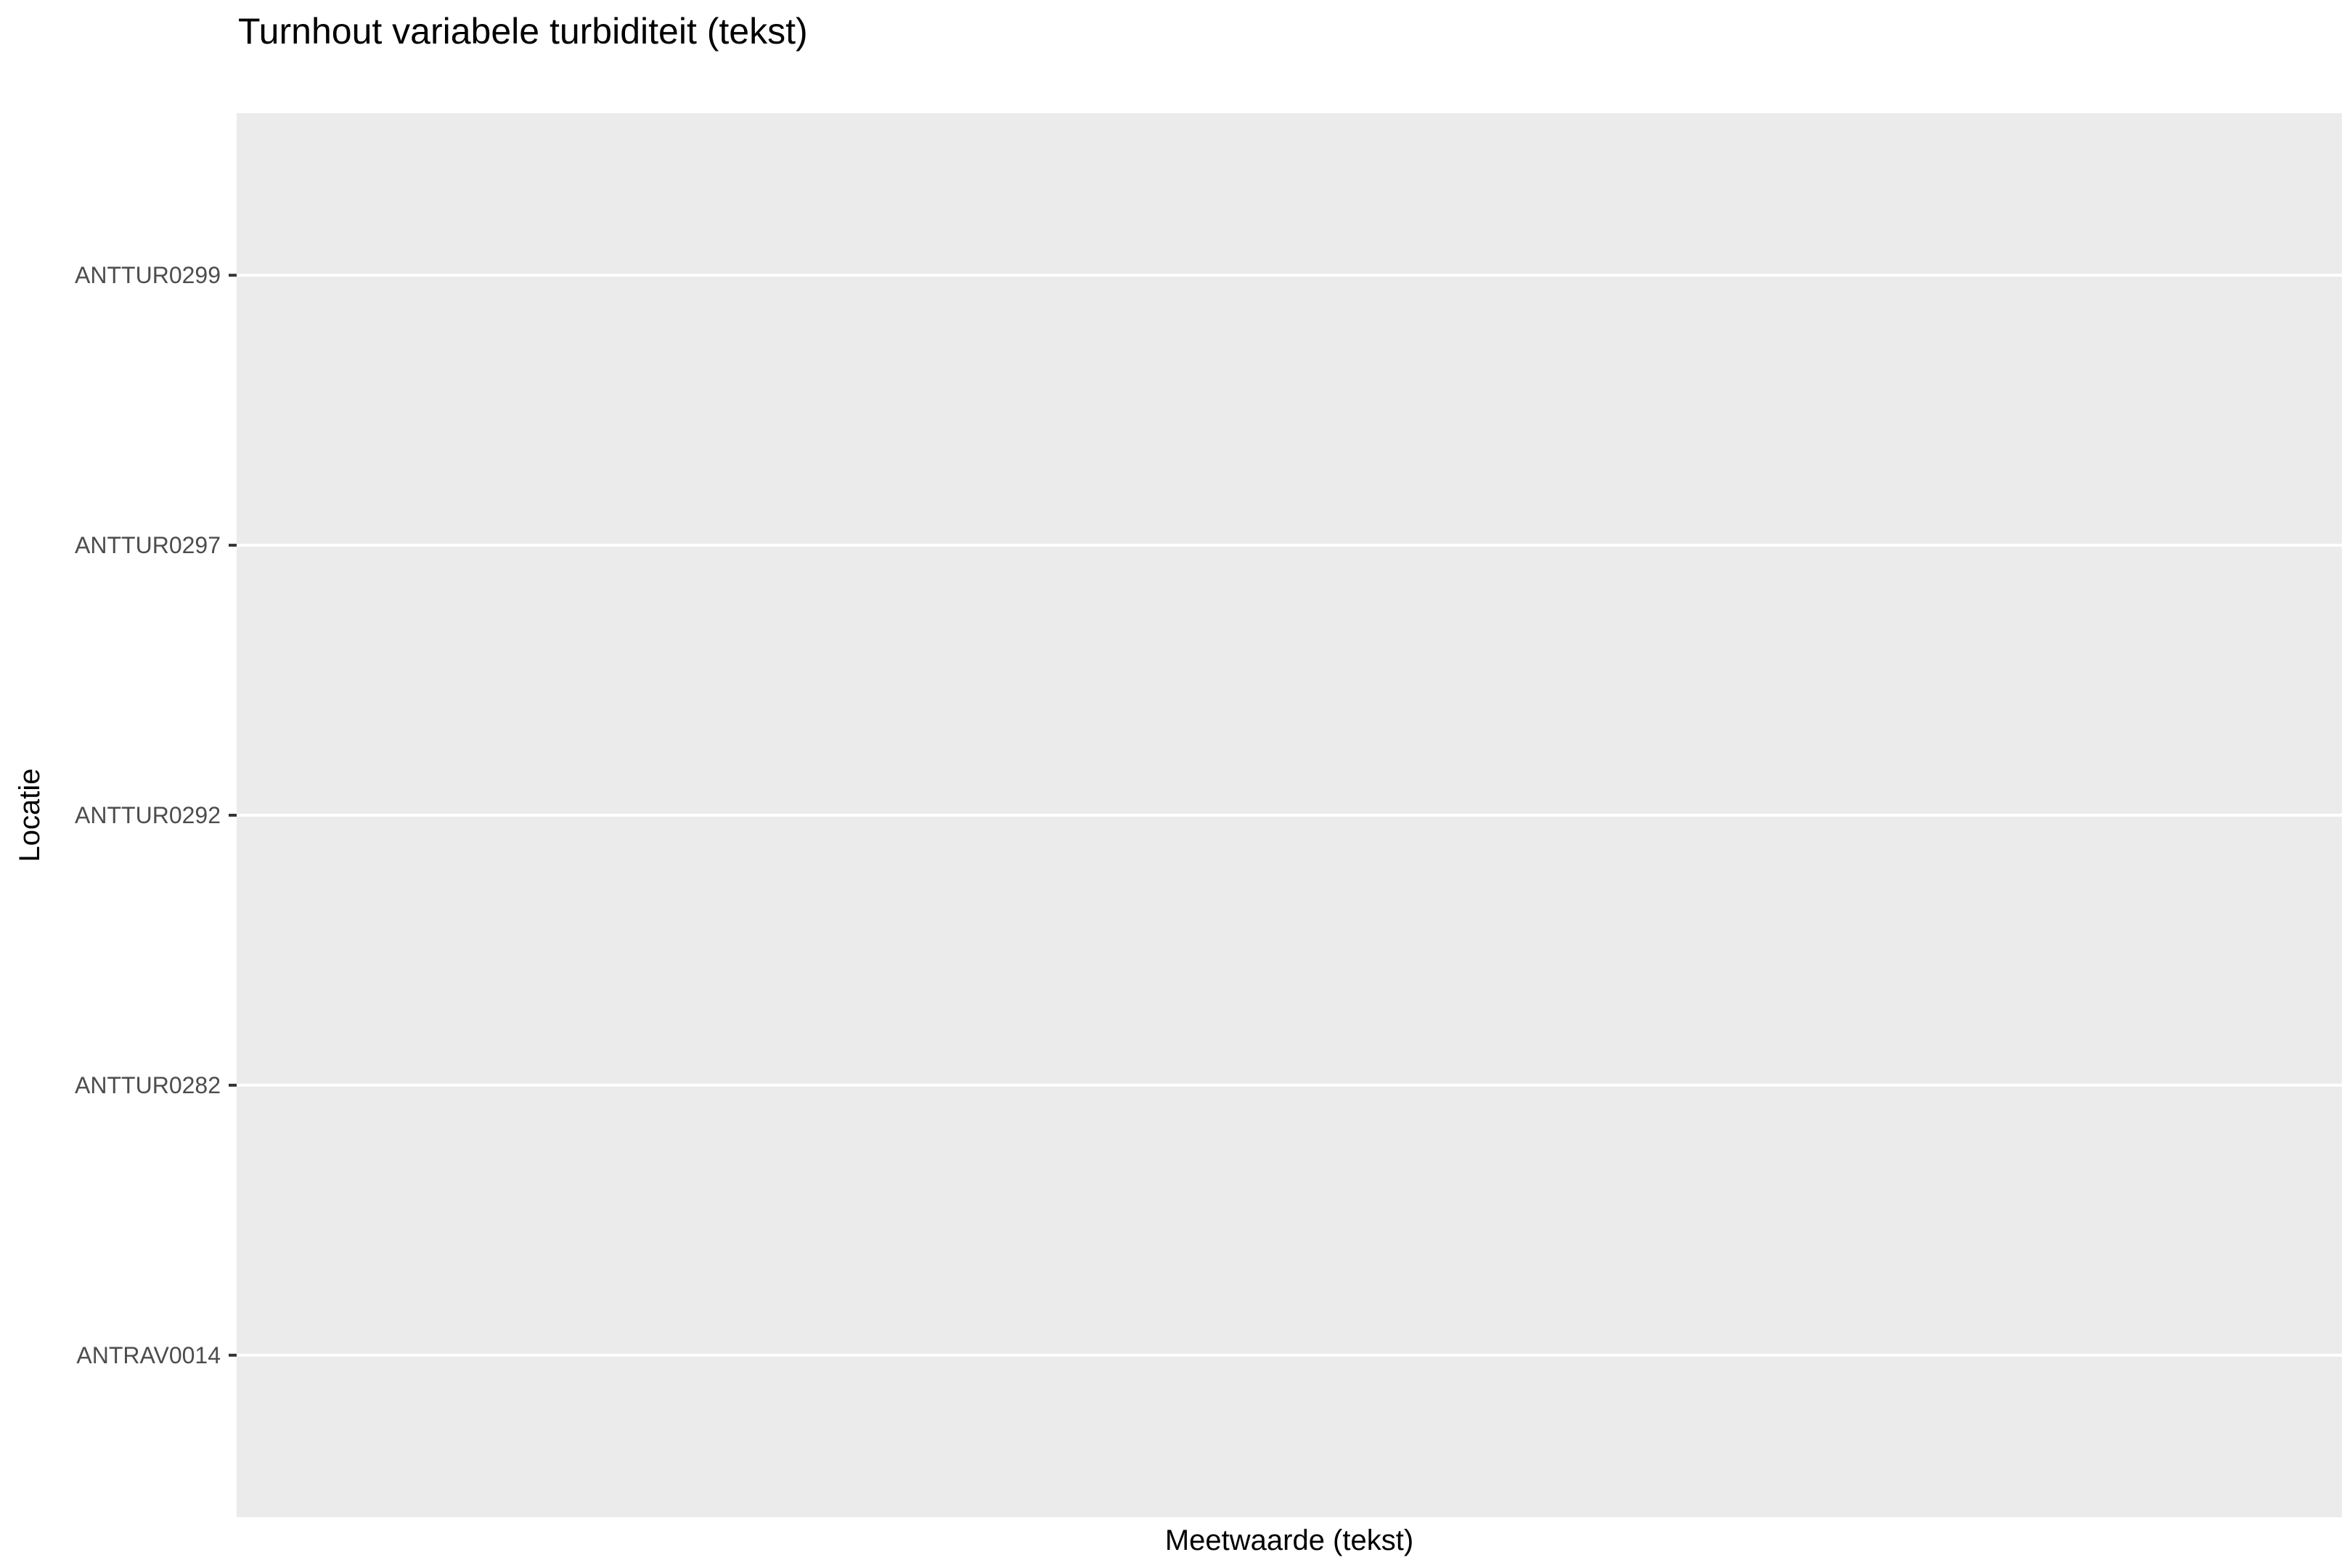 This screenshot has height=1568, width=2352. What do you see at coordinates (149, 1355) in the screenshot?
I see `y-tick-label: ANTRAV0014` at bounding box center [149, 1355].